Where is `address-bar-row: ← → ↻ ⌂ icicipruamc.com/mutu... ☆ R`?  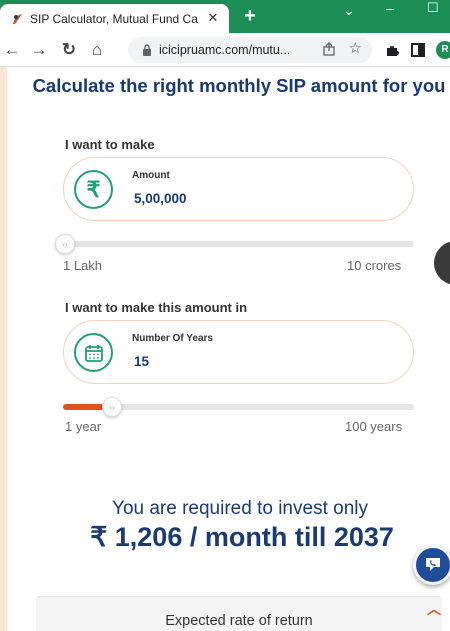 address-bar-row: ← → ↻ ⌂ icicipruamc.com/mutu... ☆ R is located at coordinates (225, 50).